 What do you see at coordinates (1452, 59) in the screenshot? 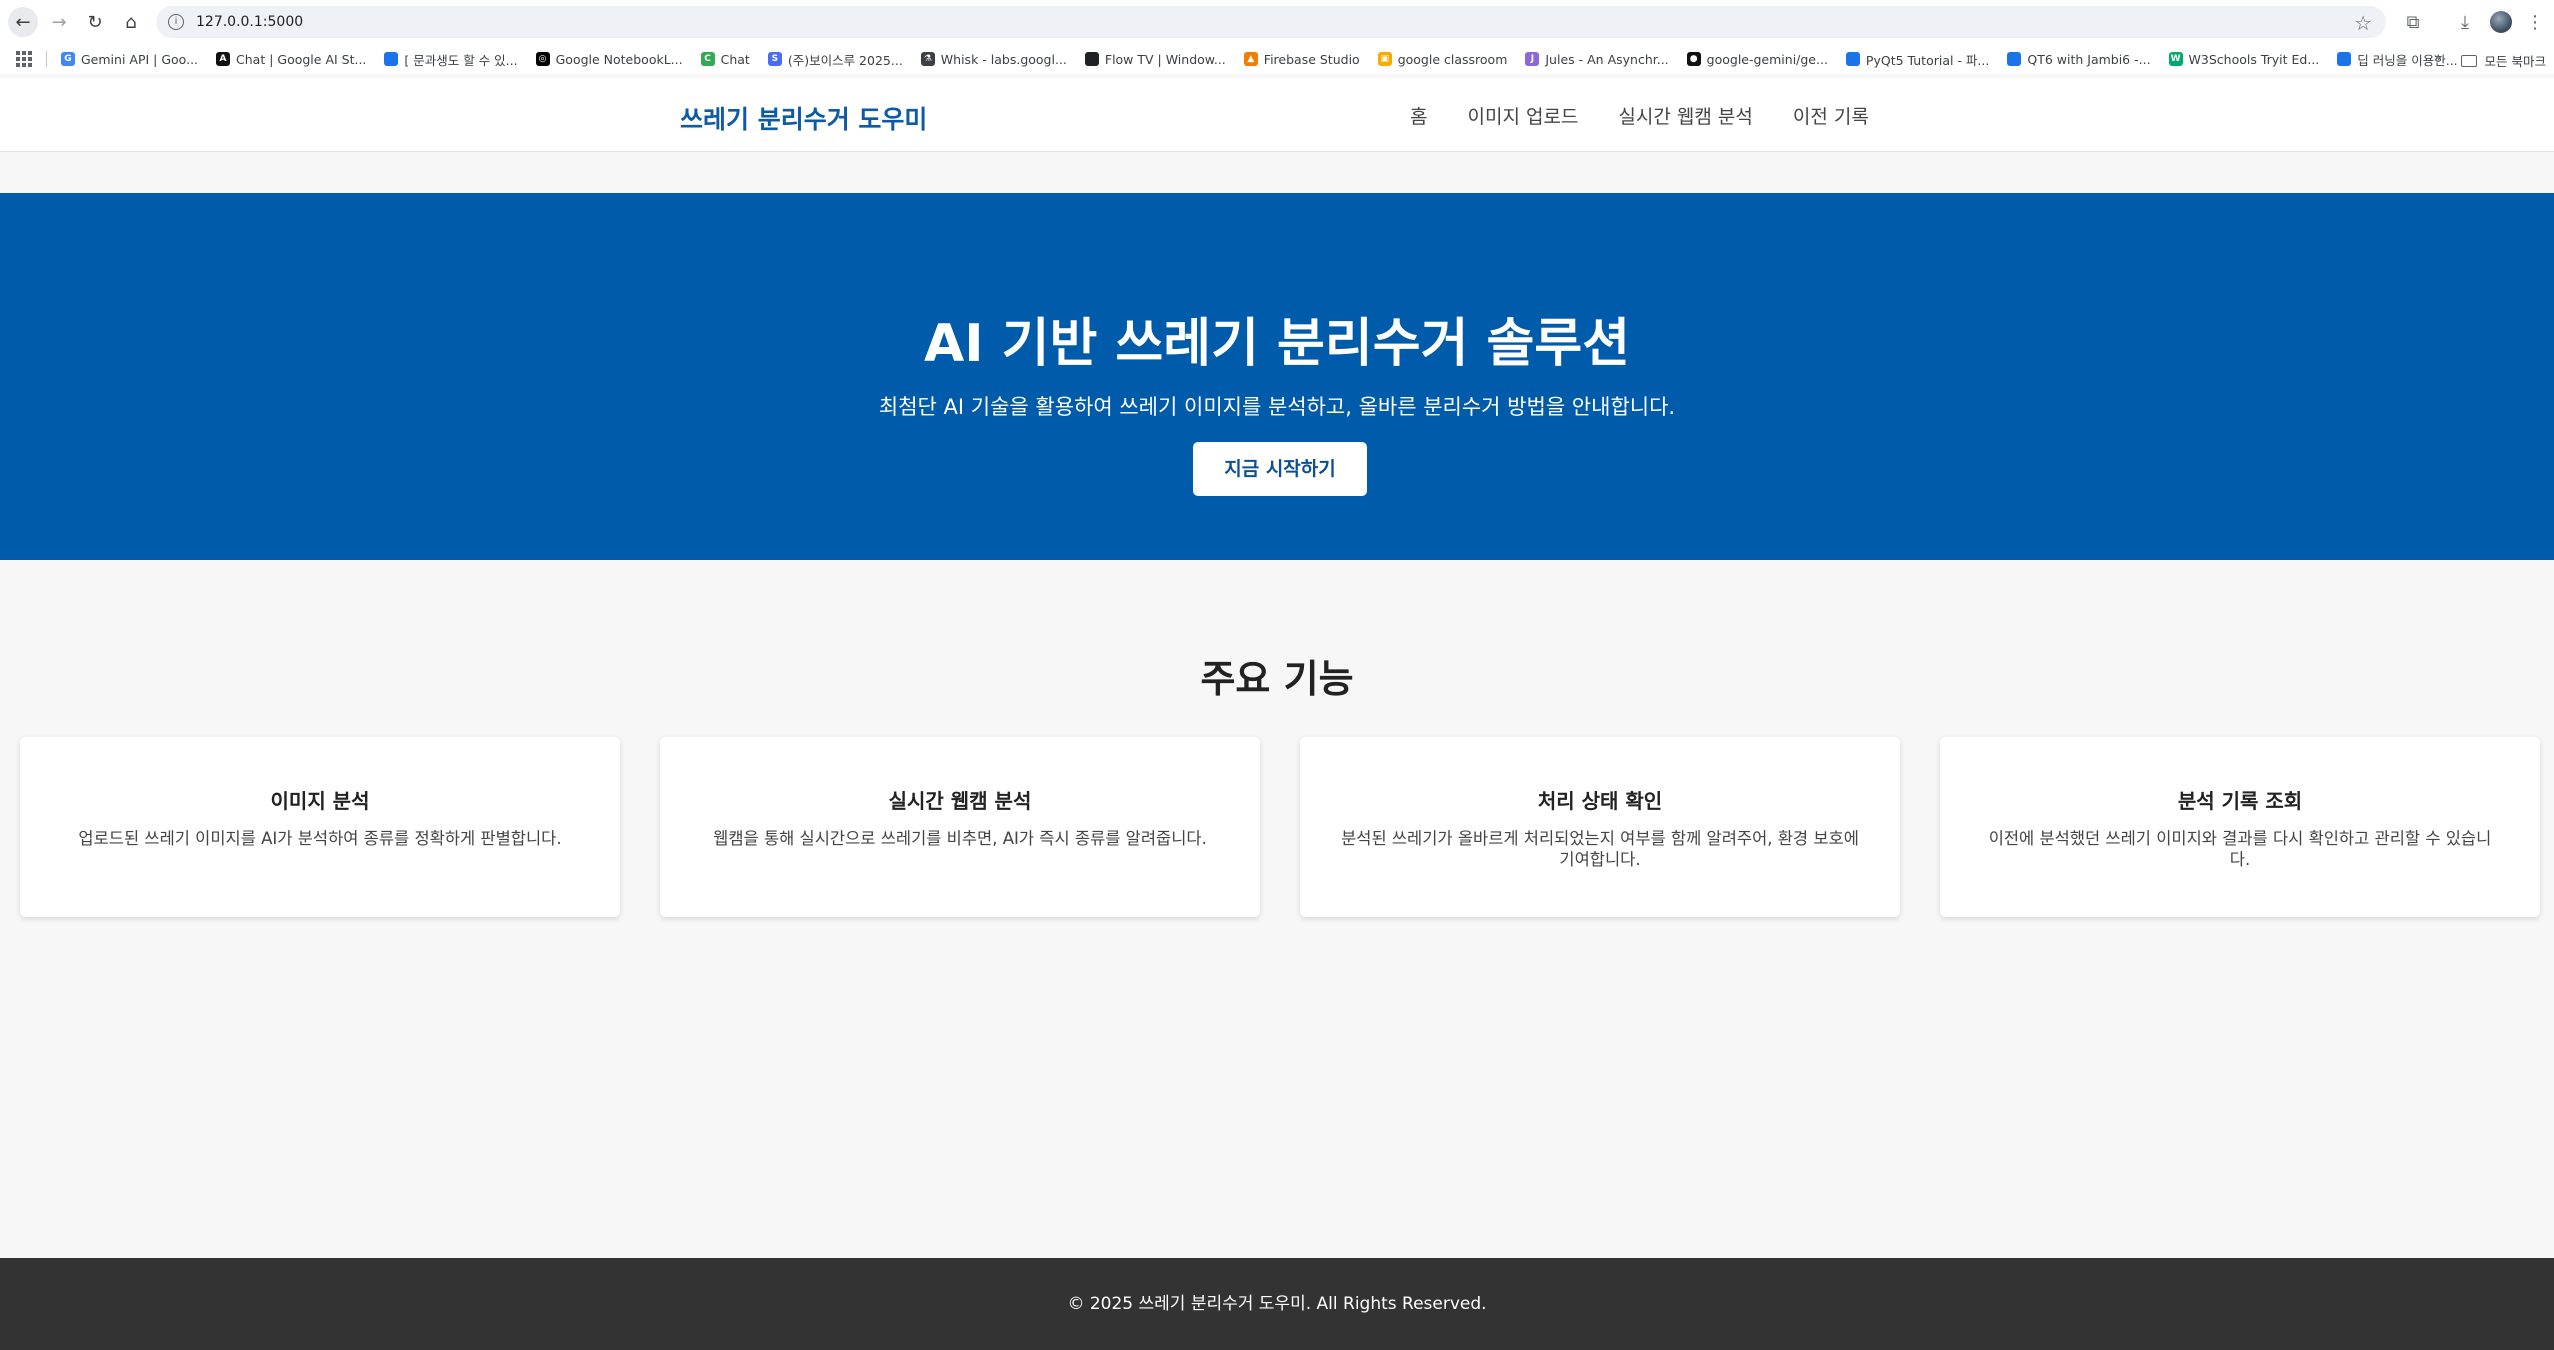
I see `bookmark-label: google classroom` at bounding box center [1452, 59].